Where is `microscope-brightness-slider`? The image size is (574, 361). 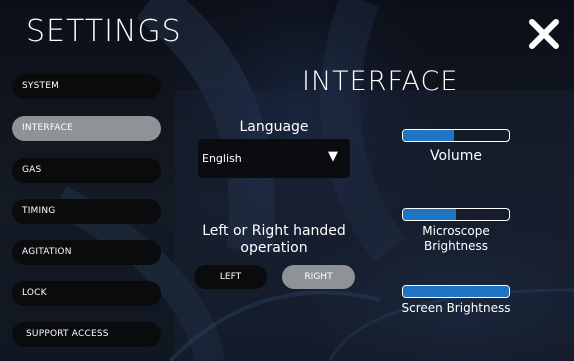 microscope-brightness-slider is located at coordinates (456, 214).